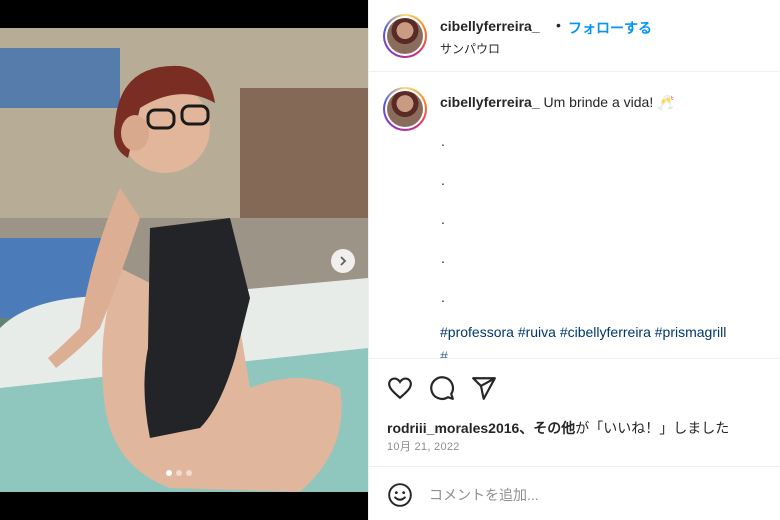 The image size is (780, 520). Describe the element at coordinates (405, 36) in the screenshot. I see `avatar` at that location.